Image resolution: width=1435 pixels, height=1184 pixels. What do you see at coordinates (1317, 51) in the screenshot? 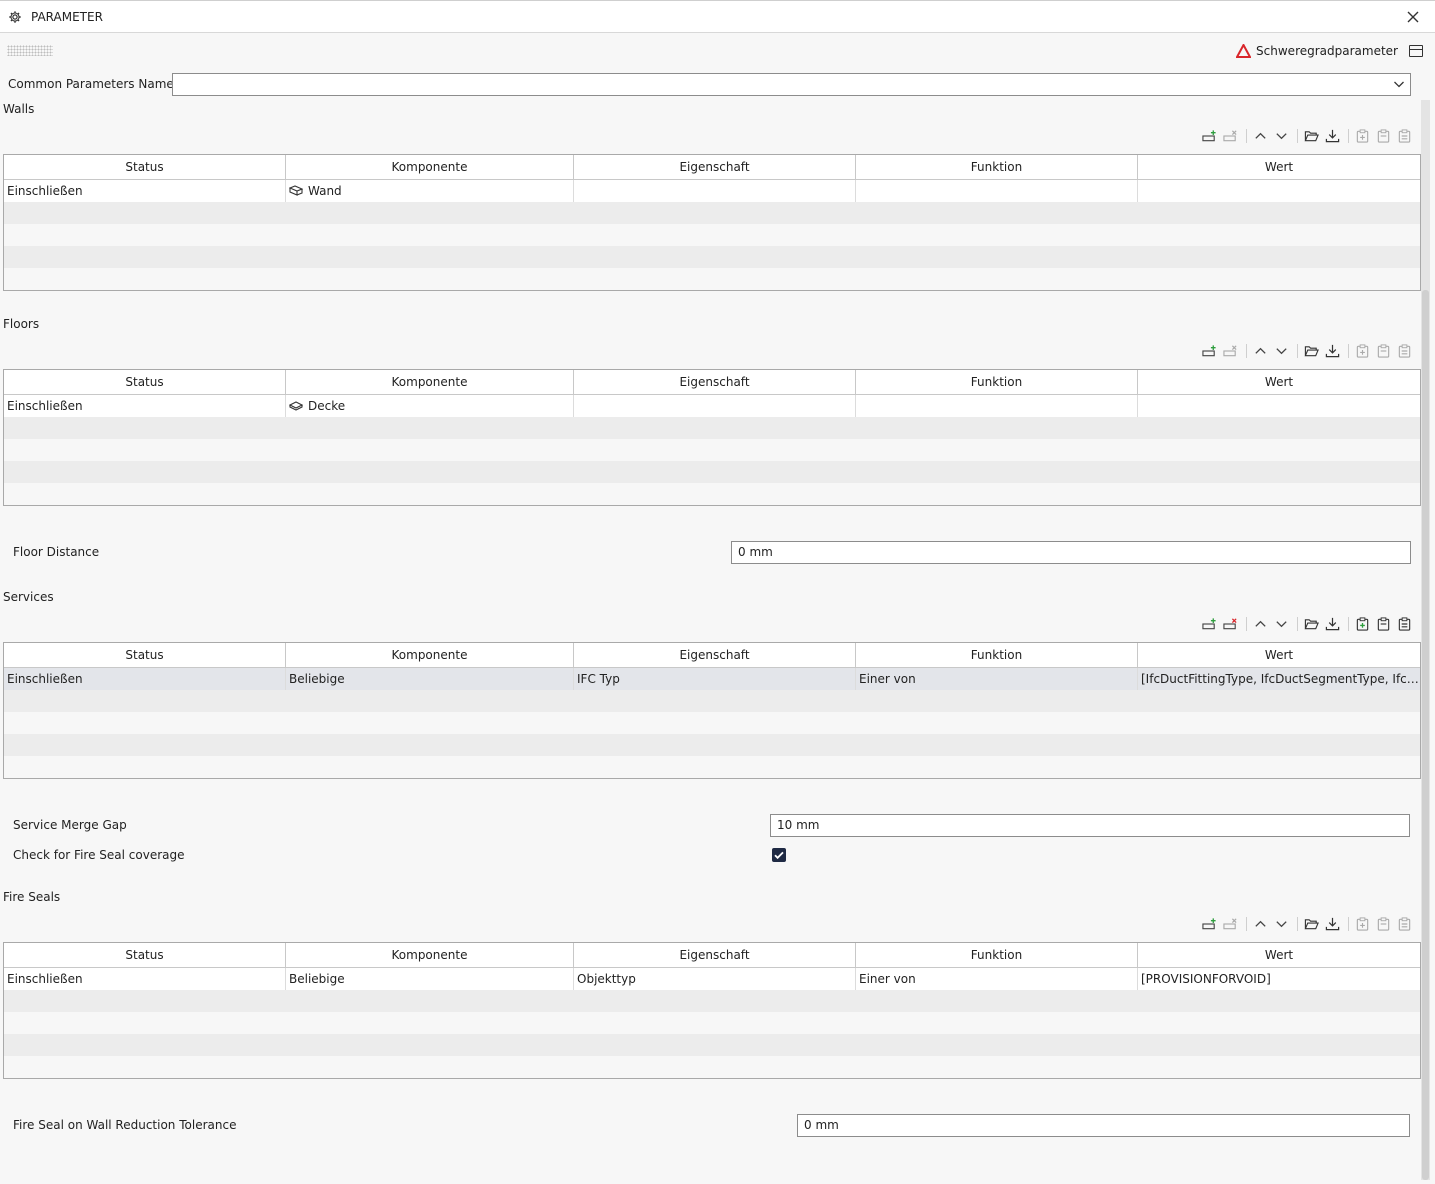
I see `severity-parameter-link: Schweregradparameter` at bounding box center [1317, 51].